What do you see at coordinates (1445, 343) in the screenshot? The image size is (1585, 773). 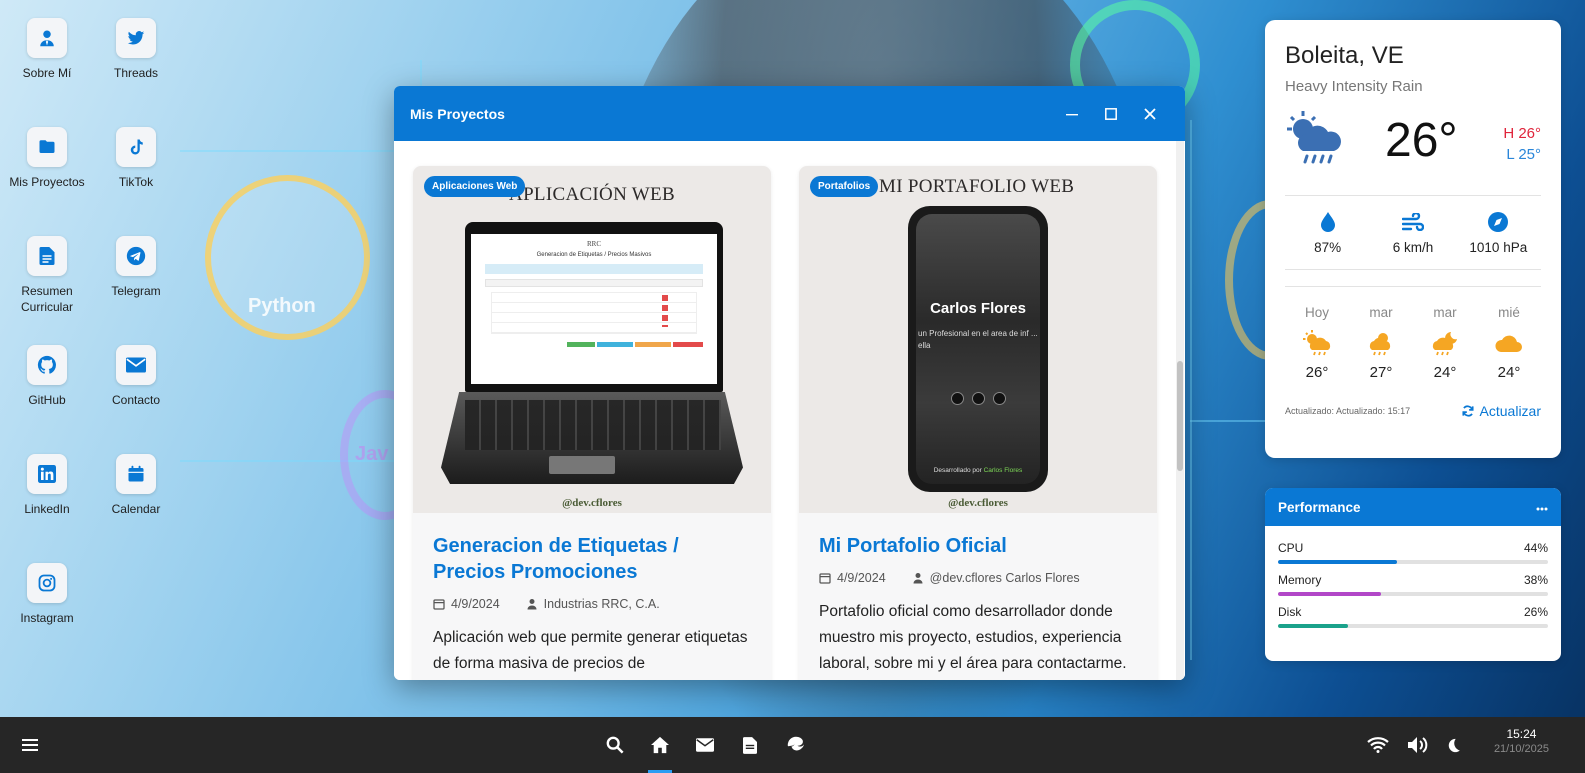 I see `forecast-day: mar 24°` at bounding box center [1445, 343].